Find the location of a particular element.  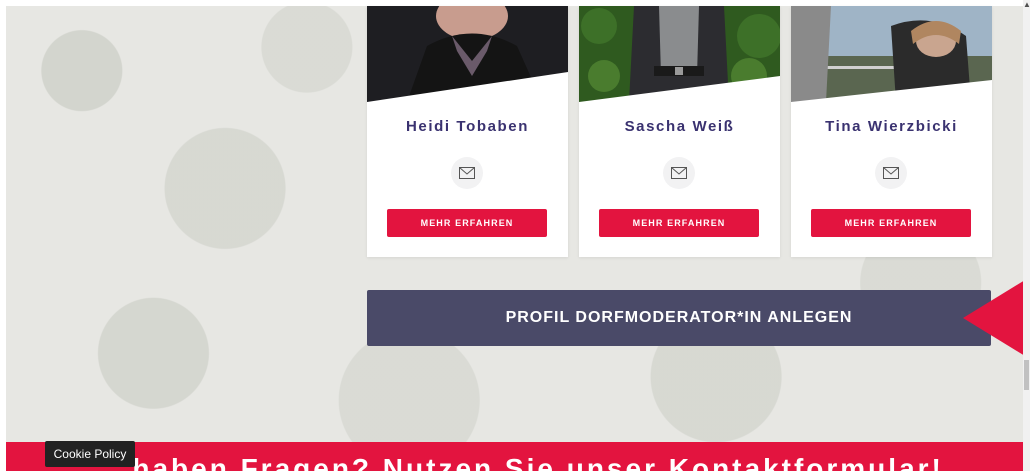

profile-name: Sascha Weiß is located at coordinates (679, 126).